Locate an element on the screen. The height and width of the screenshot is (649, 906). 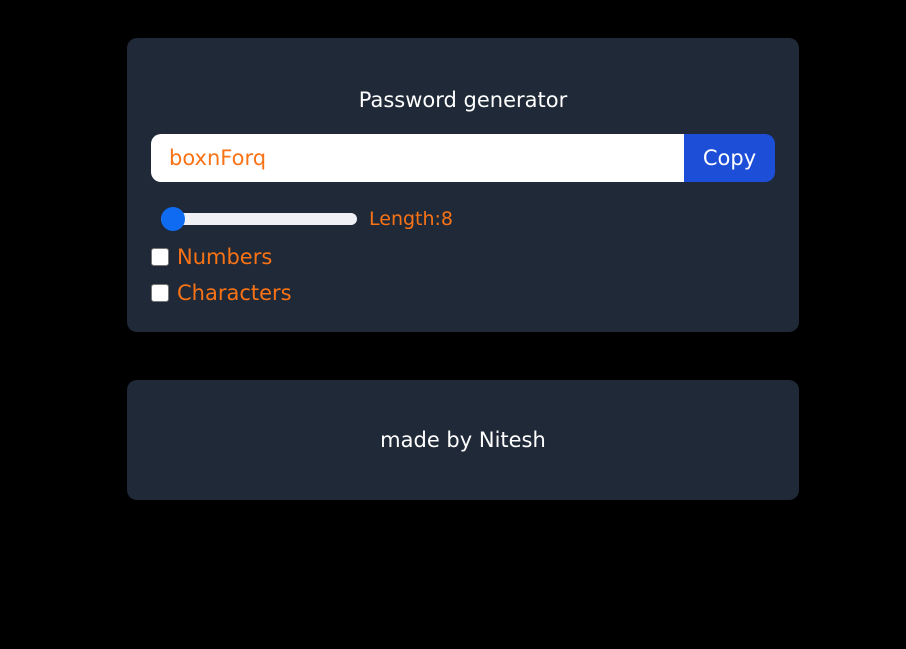
password-input-group: Copy is located at coordinates (463, 158).